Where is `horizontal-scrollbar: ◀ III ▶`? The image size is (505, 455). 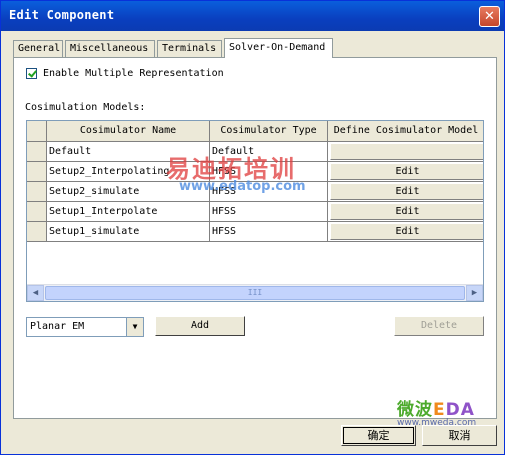
horizontal-scrollbar: ◀ III ▶ is located at coordinates (255, 292).